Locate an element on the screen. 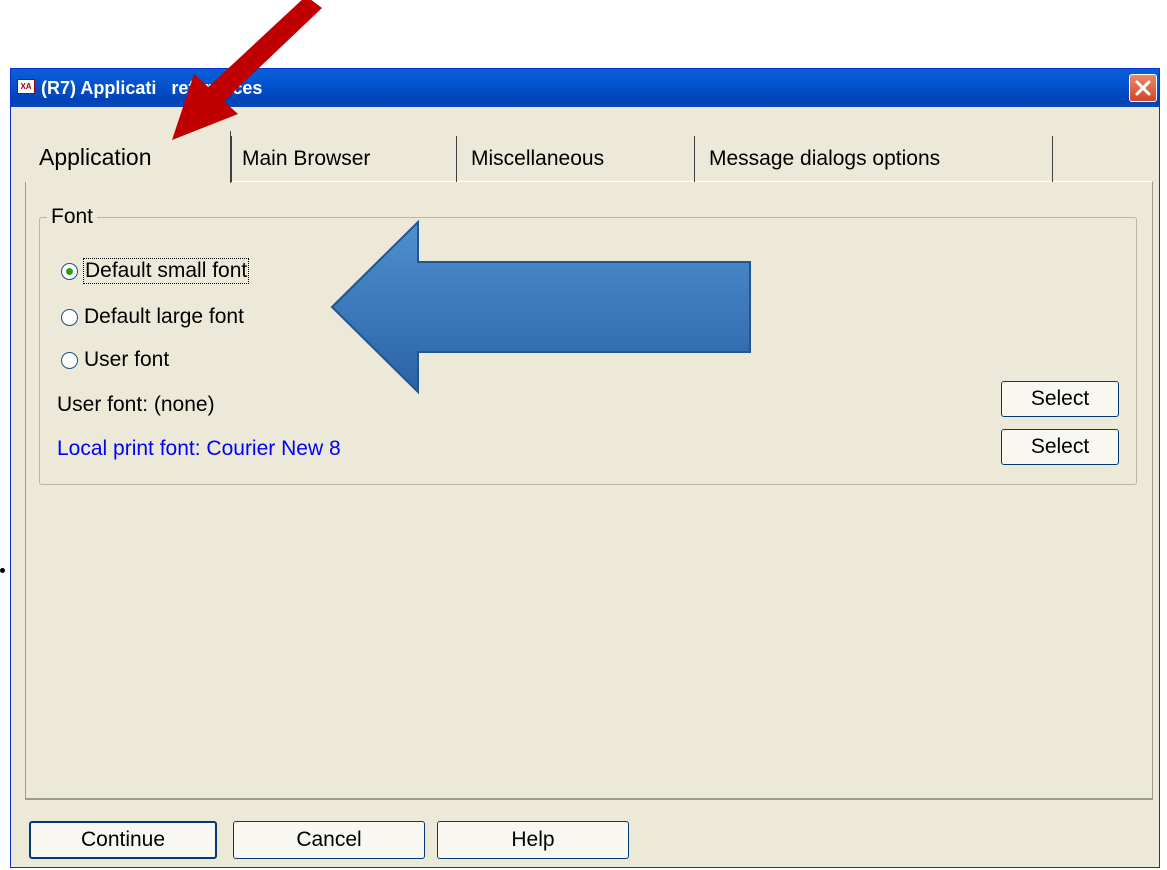 This screenshot has height=870, width=1167. app-icon: XA is located at coordinates (26, 86).